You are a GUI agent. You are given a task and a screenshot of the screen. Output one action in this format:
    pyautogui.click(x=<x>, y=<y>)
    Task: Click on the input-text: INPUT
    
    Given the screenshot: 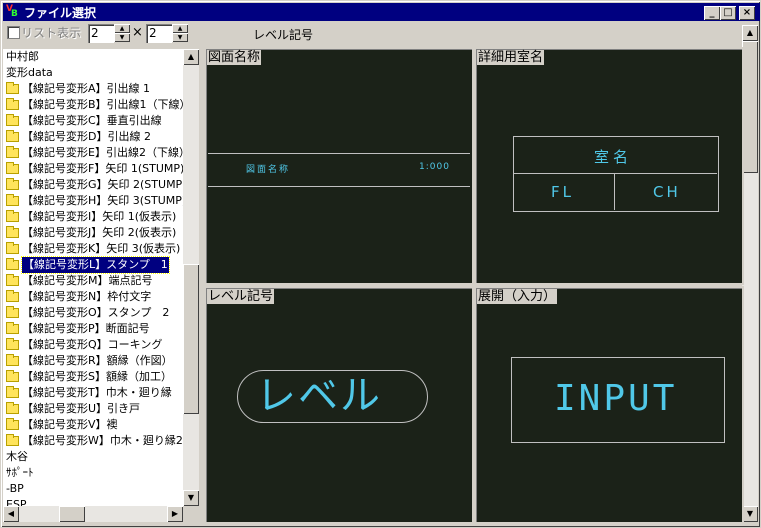 What is the action you would take?
    pyautogui.click(x=616, y=398)
    